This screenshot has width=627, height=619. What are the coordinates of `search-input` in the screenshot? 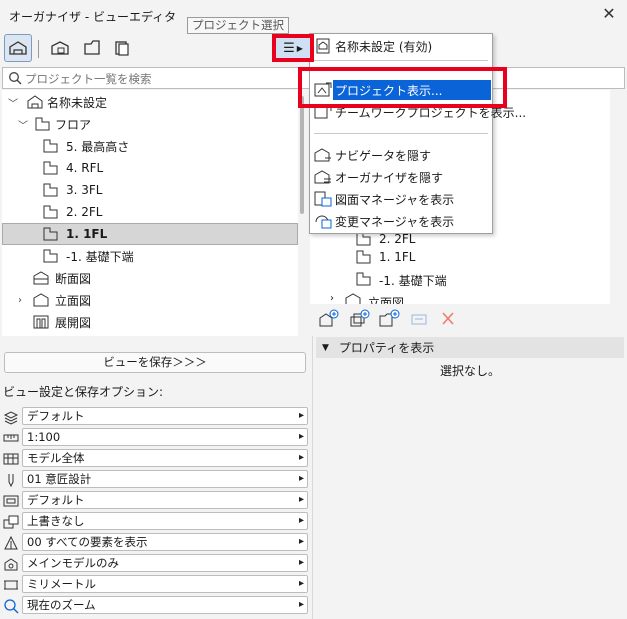 It's located at (160, 78).